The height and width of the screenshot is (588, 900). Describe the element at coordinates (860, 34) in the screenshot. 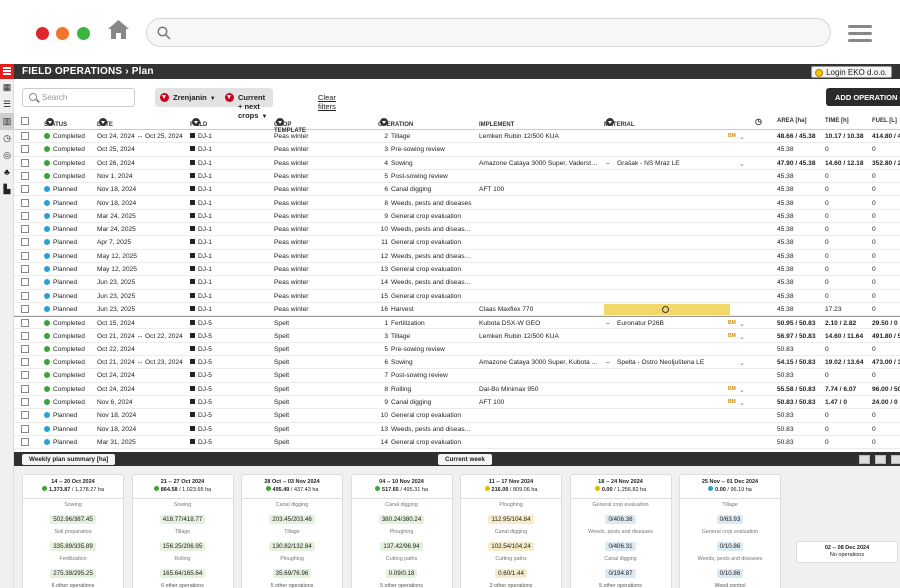

I see `browser-menu-icon` at that location.